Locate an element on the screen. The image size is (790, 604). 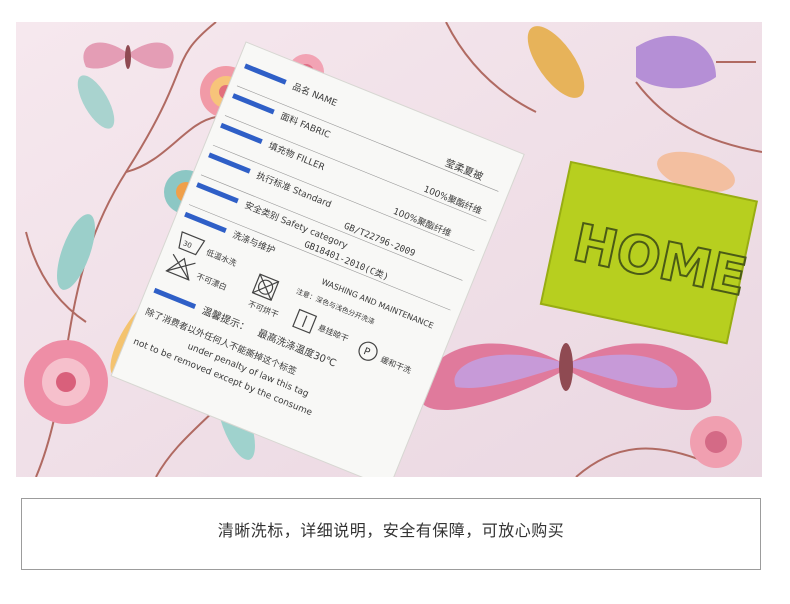
caption-text: 清晰洗标，详细说明，安全有保障，可放心购买 is located at coordinates (391, 530).